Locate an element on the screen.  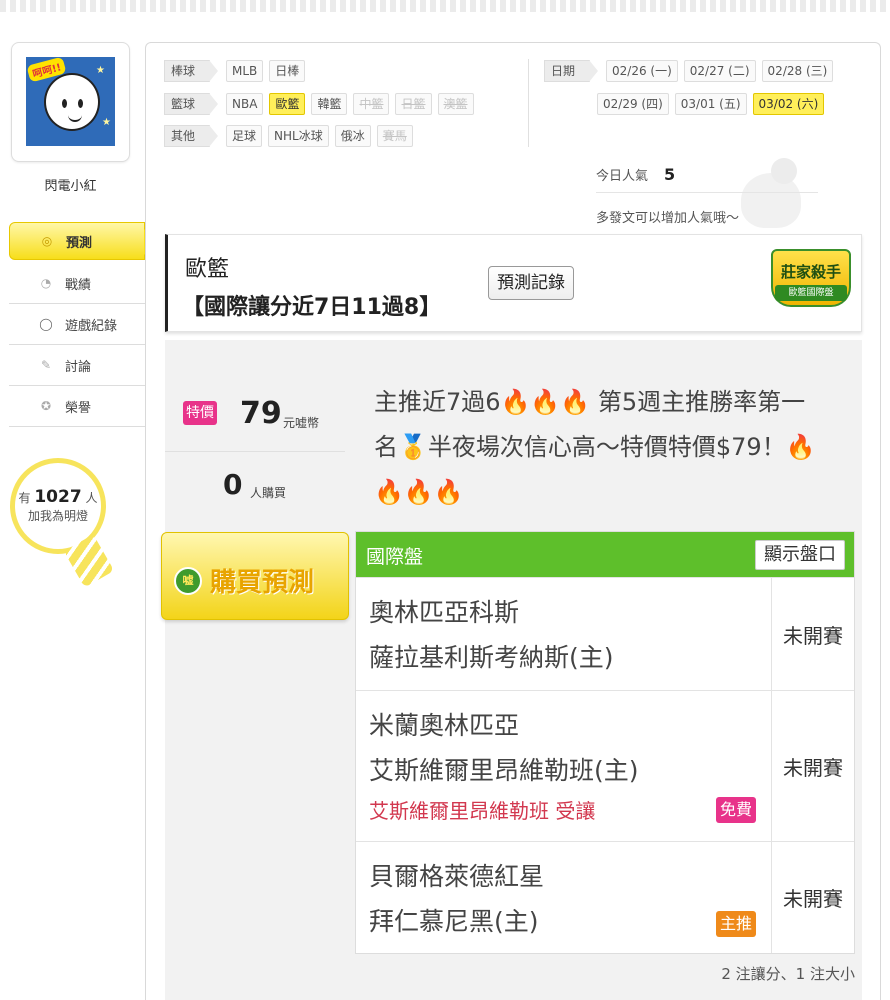
avatar-image: ★ ★ 呵呵!! is located at coordinates (70, 101).